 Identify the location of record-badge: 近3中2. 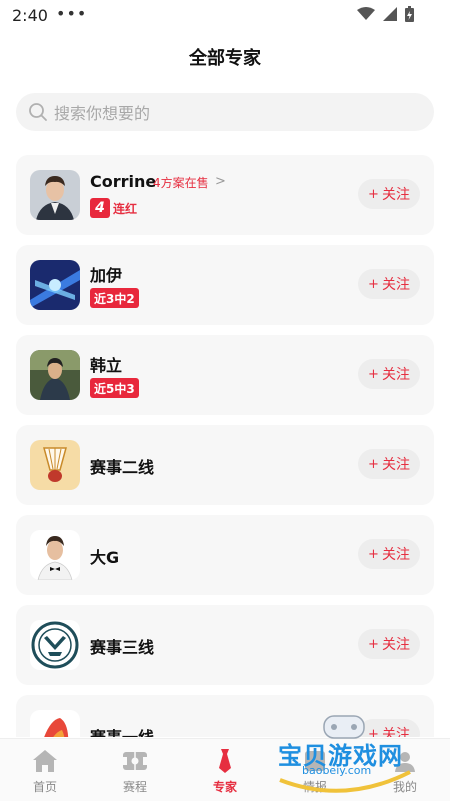
(114, 298).